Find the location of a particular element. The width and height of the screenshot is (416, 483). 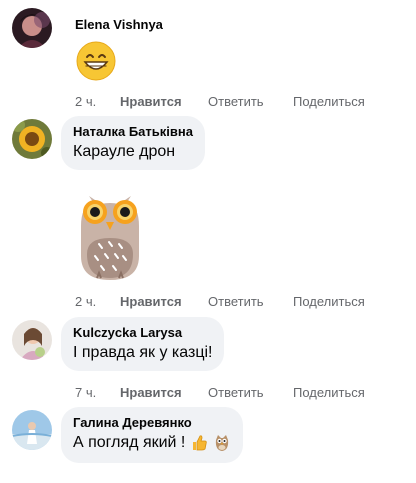

grinning-emoji is located at coordinates (96, 61).